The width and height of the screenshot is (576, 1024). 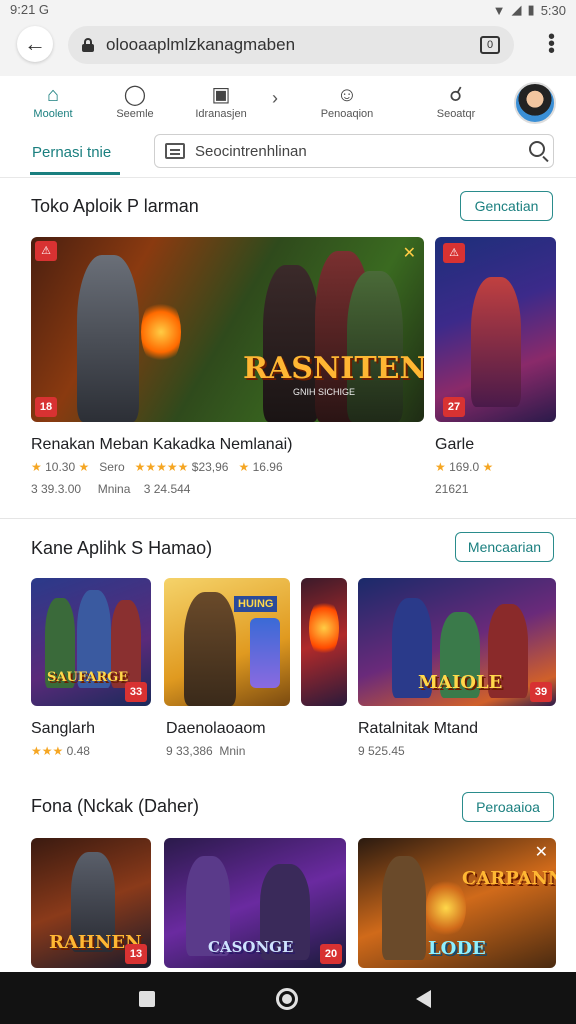 What do you see at coordinates (227, 329) in the screenshot?
I see `featured-game-card: RASNITEN GNIH SICHIGE ⚠ 18 ✕` at bounding box center [227, 329].